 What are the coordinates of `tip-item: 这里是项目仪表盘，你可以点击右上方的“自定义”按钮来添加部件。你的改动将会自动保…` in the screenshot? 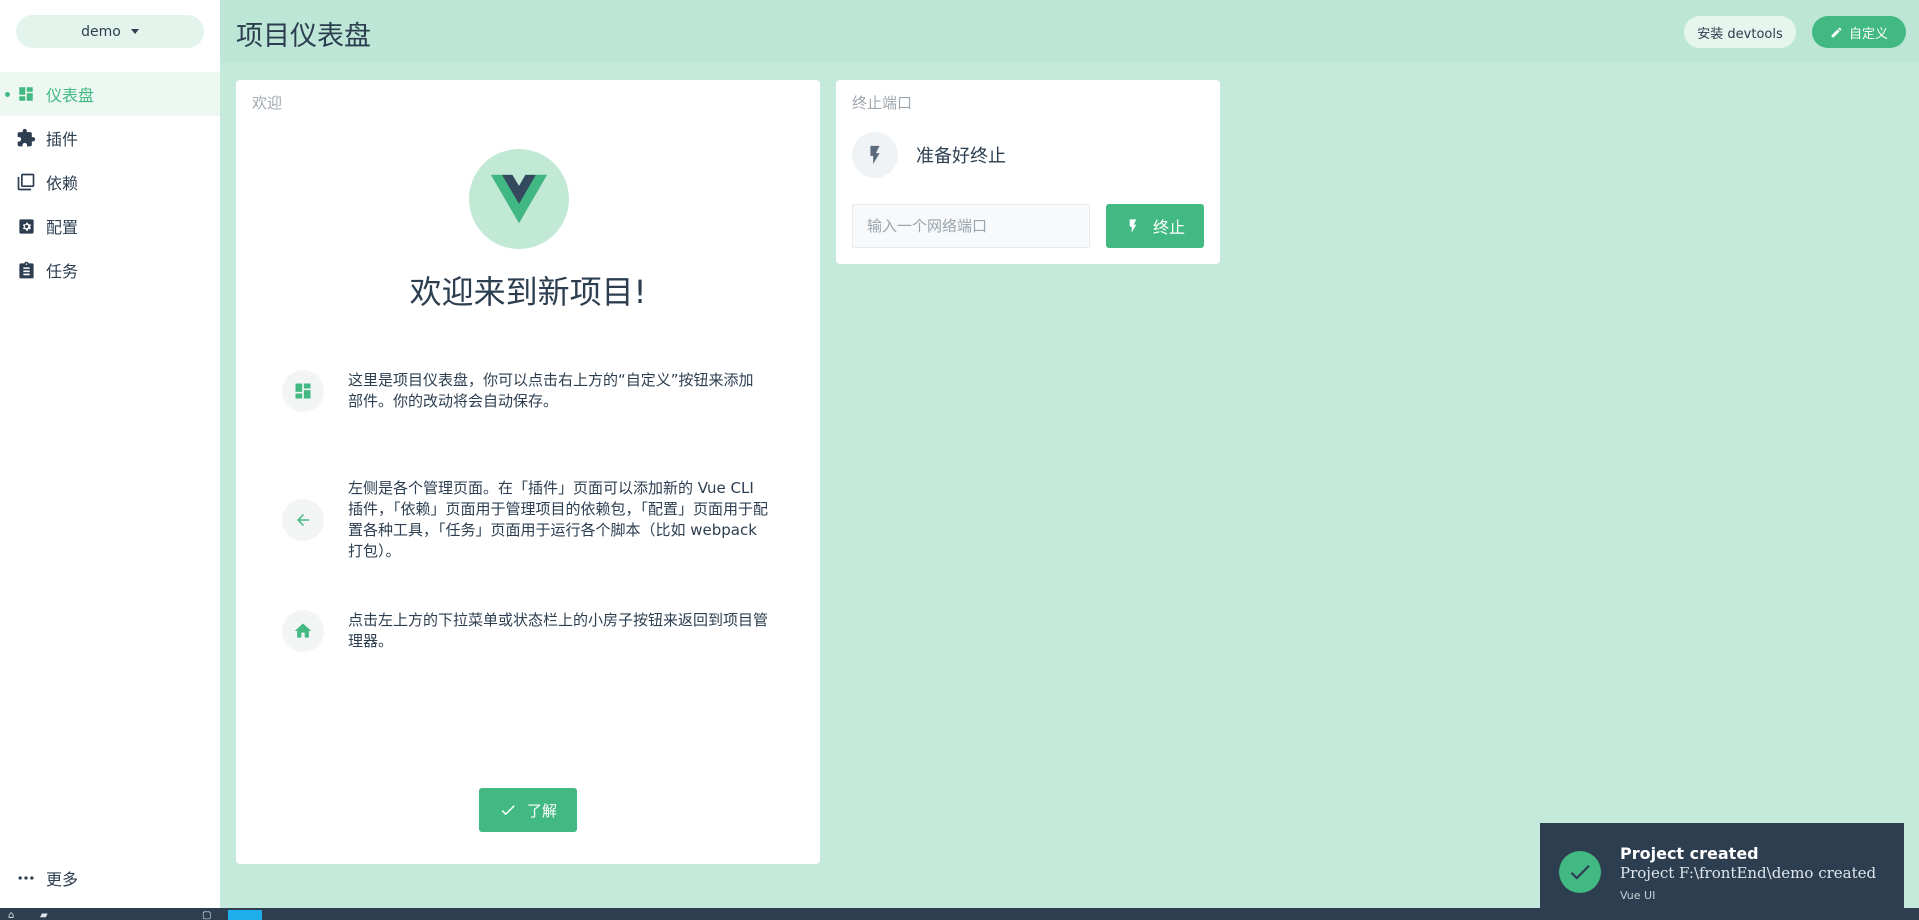 It's located at (532, 391).